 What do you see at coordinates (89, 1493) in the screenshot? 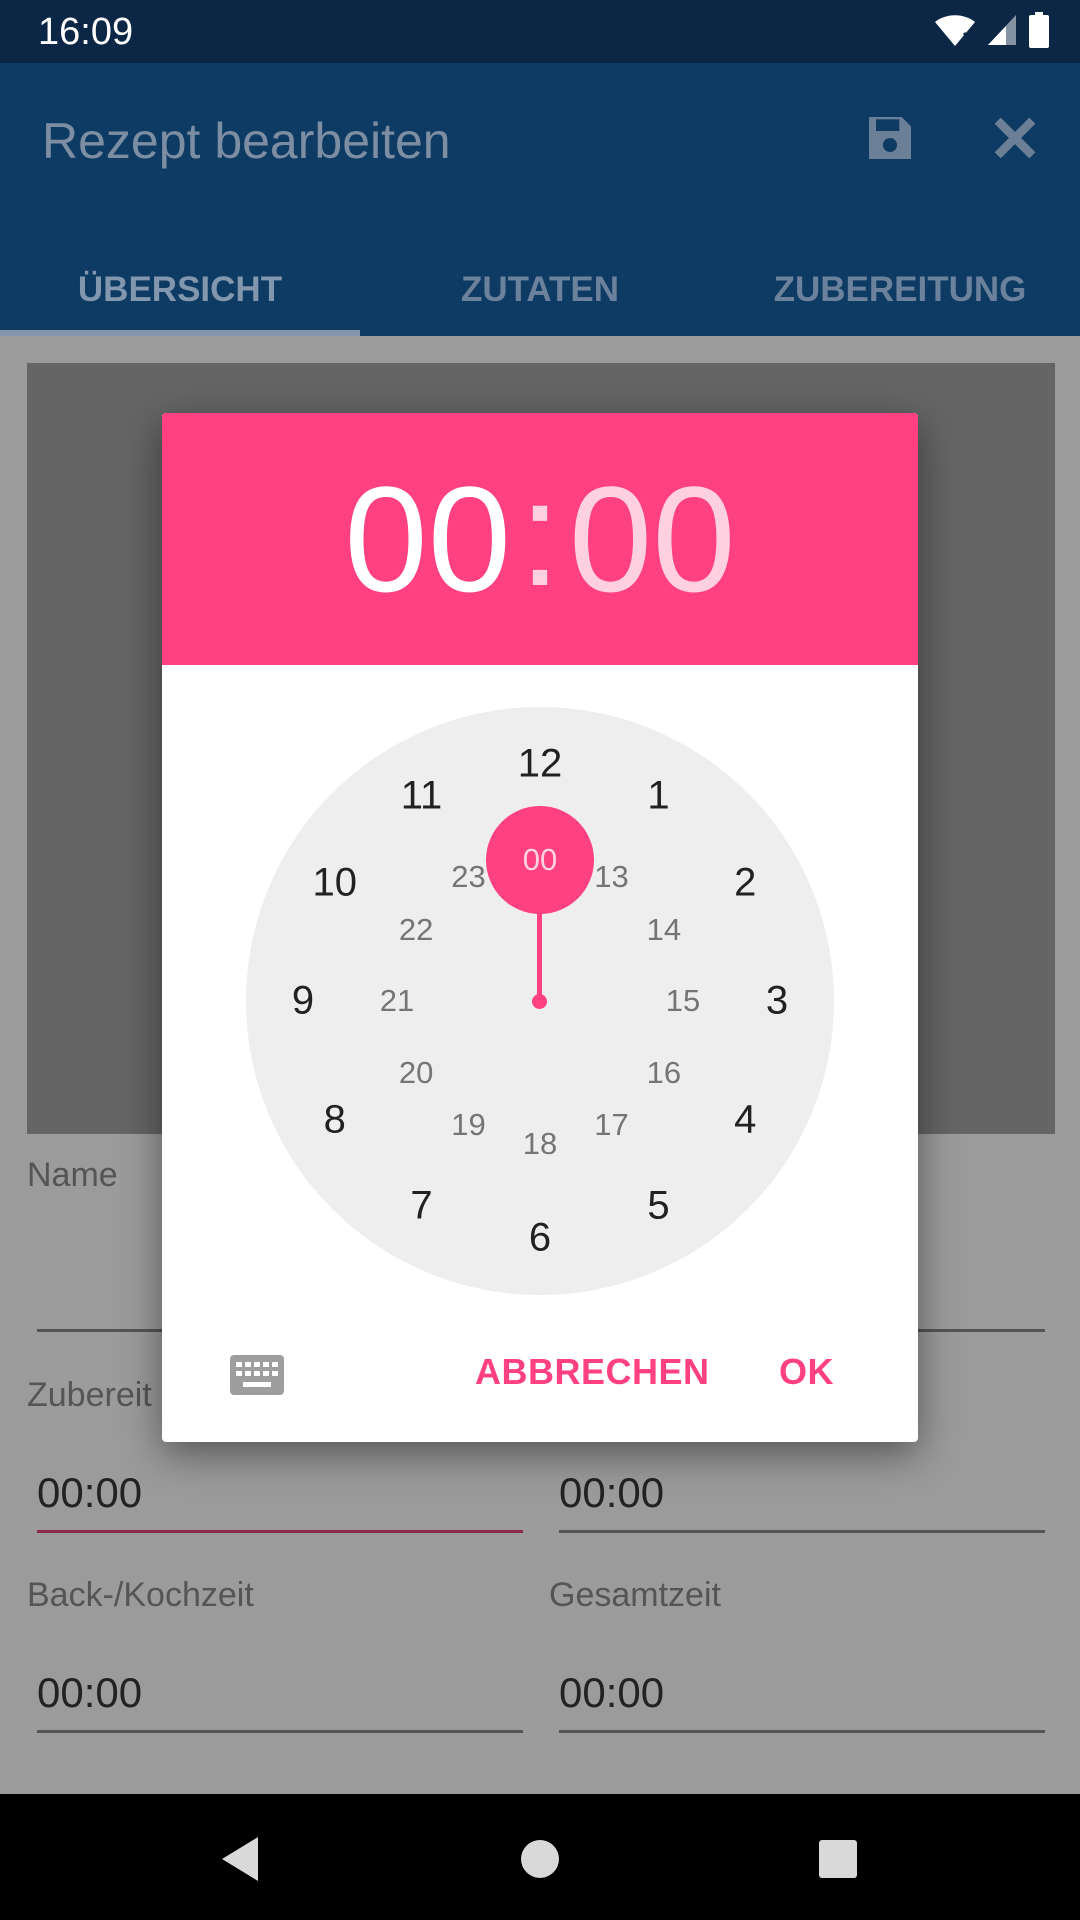
I see `prep-time-field: 00:00` at bounding box center [89, 1493].